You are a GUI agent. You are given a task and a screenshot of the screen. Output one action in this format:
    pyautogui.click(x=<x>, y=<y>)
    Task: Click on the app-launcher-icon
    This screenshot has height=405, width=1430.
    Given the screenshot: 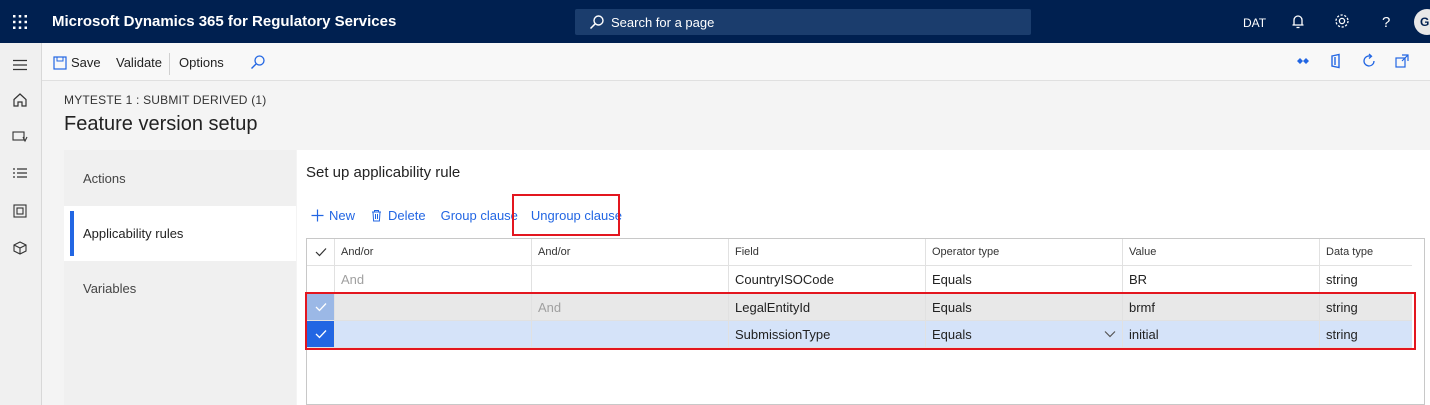 What is the action you would take?
    pyautogui.click(x=20, y=21)
    